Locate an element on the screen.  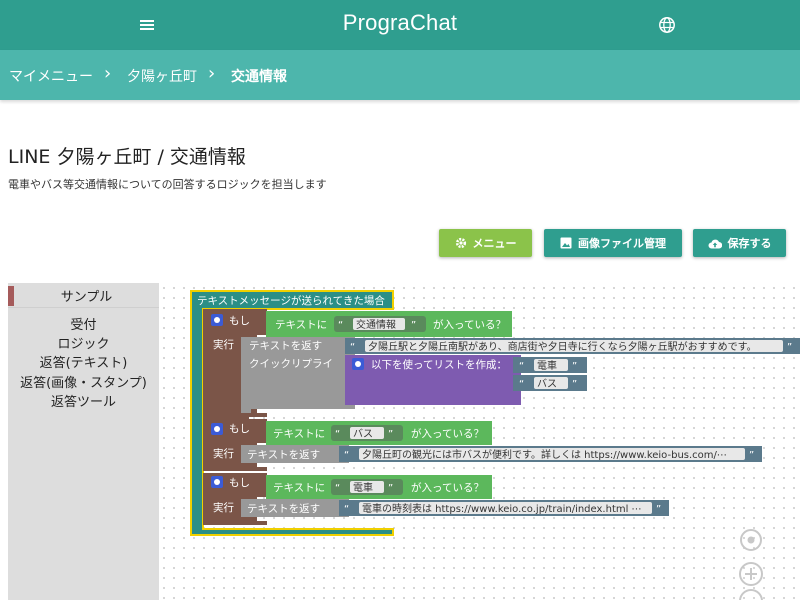
breadcrumb-item-town: 夕陽ヶ丘町 is located at coordinates (162, 76).